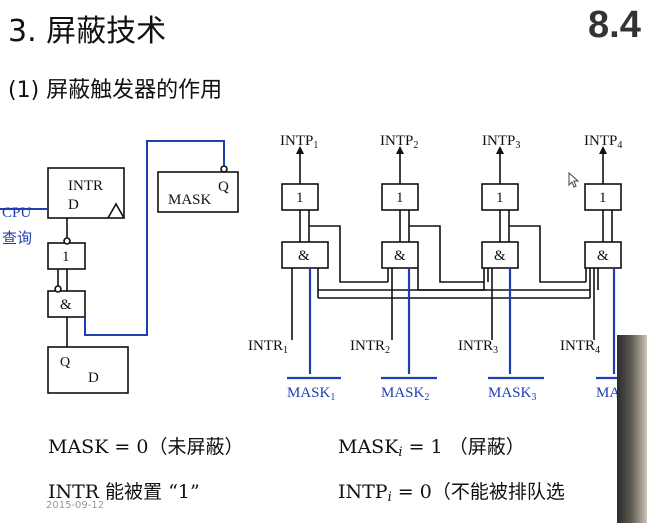 Image resolution: width=647 pixels, height=523 pixels. What do you see at coordinates (146, 447) in the screenshot?
I see `mask-zero-text: MASK = 0（未屏蔽）` at bounding box center [146, 447].